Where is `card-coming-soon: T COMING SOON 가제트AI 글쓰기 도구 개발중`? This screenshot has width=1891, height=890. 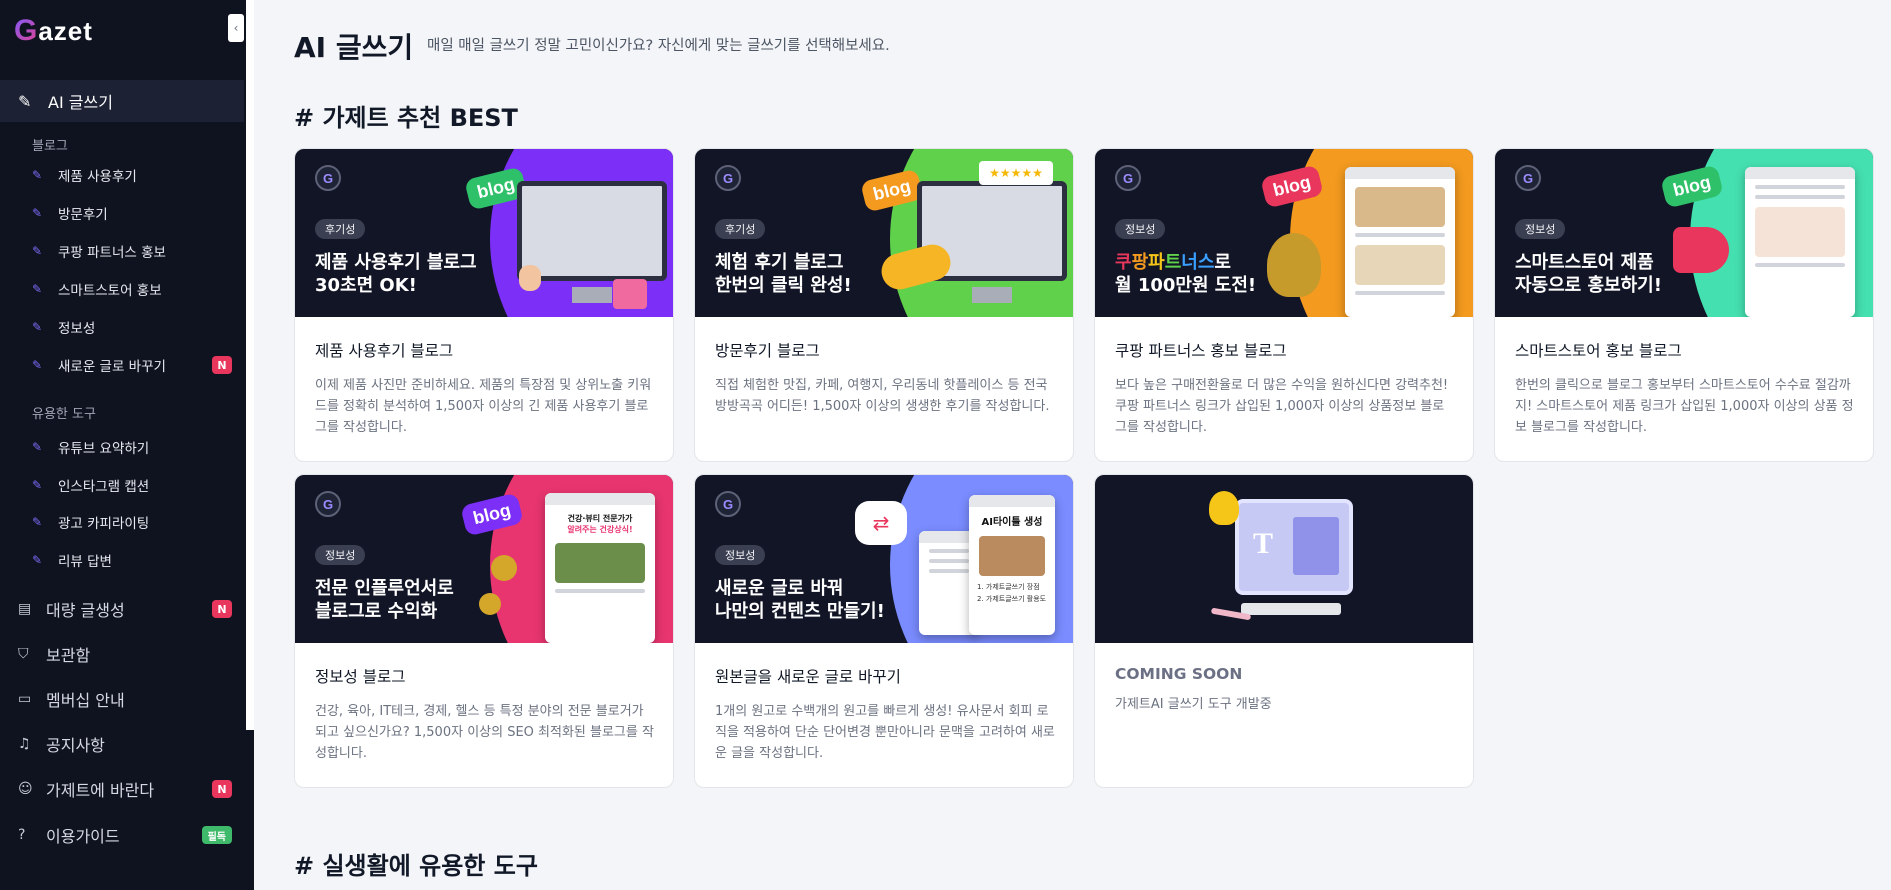 card-coming-soon: T COMING SOON 가제트AI 글쓰기 도구 개발중 is located at coordinates (1284, 631).